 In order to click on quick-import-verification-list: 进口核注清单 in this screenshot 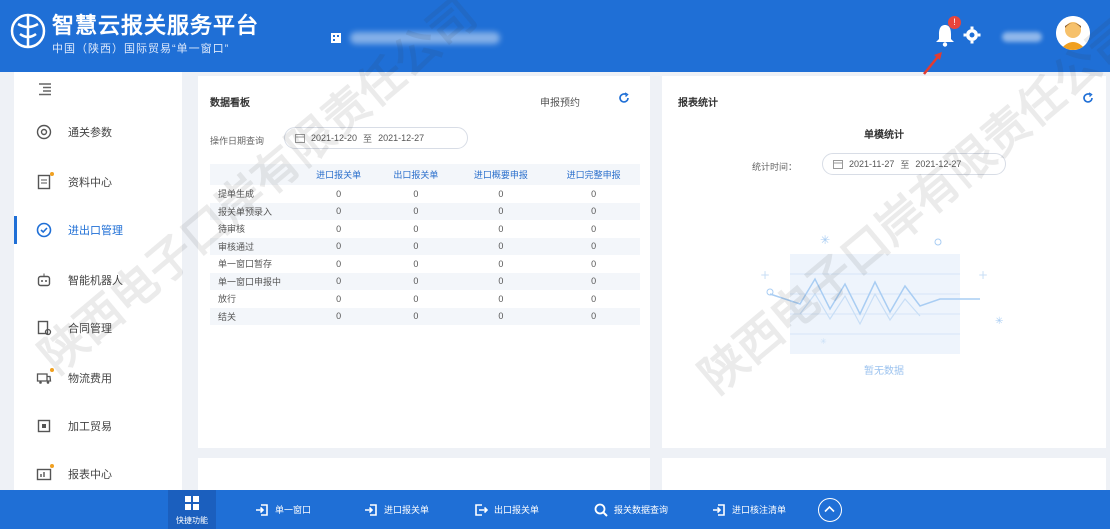, I will do `click(749, 509)`.